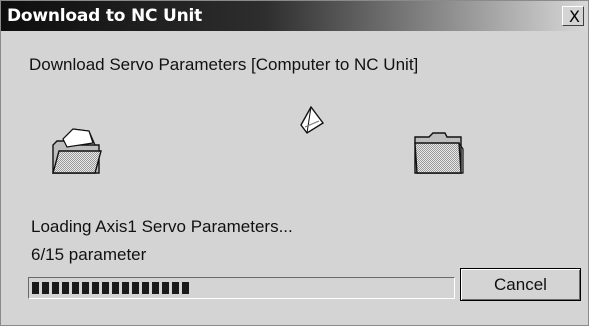  What do you see at coordinates (105, 16) in the screenshot?
I see `window-title: Download to NC Unit` at bounding box center [105, 16].